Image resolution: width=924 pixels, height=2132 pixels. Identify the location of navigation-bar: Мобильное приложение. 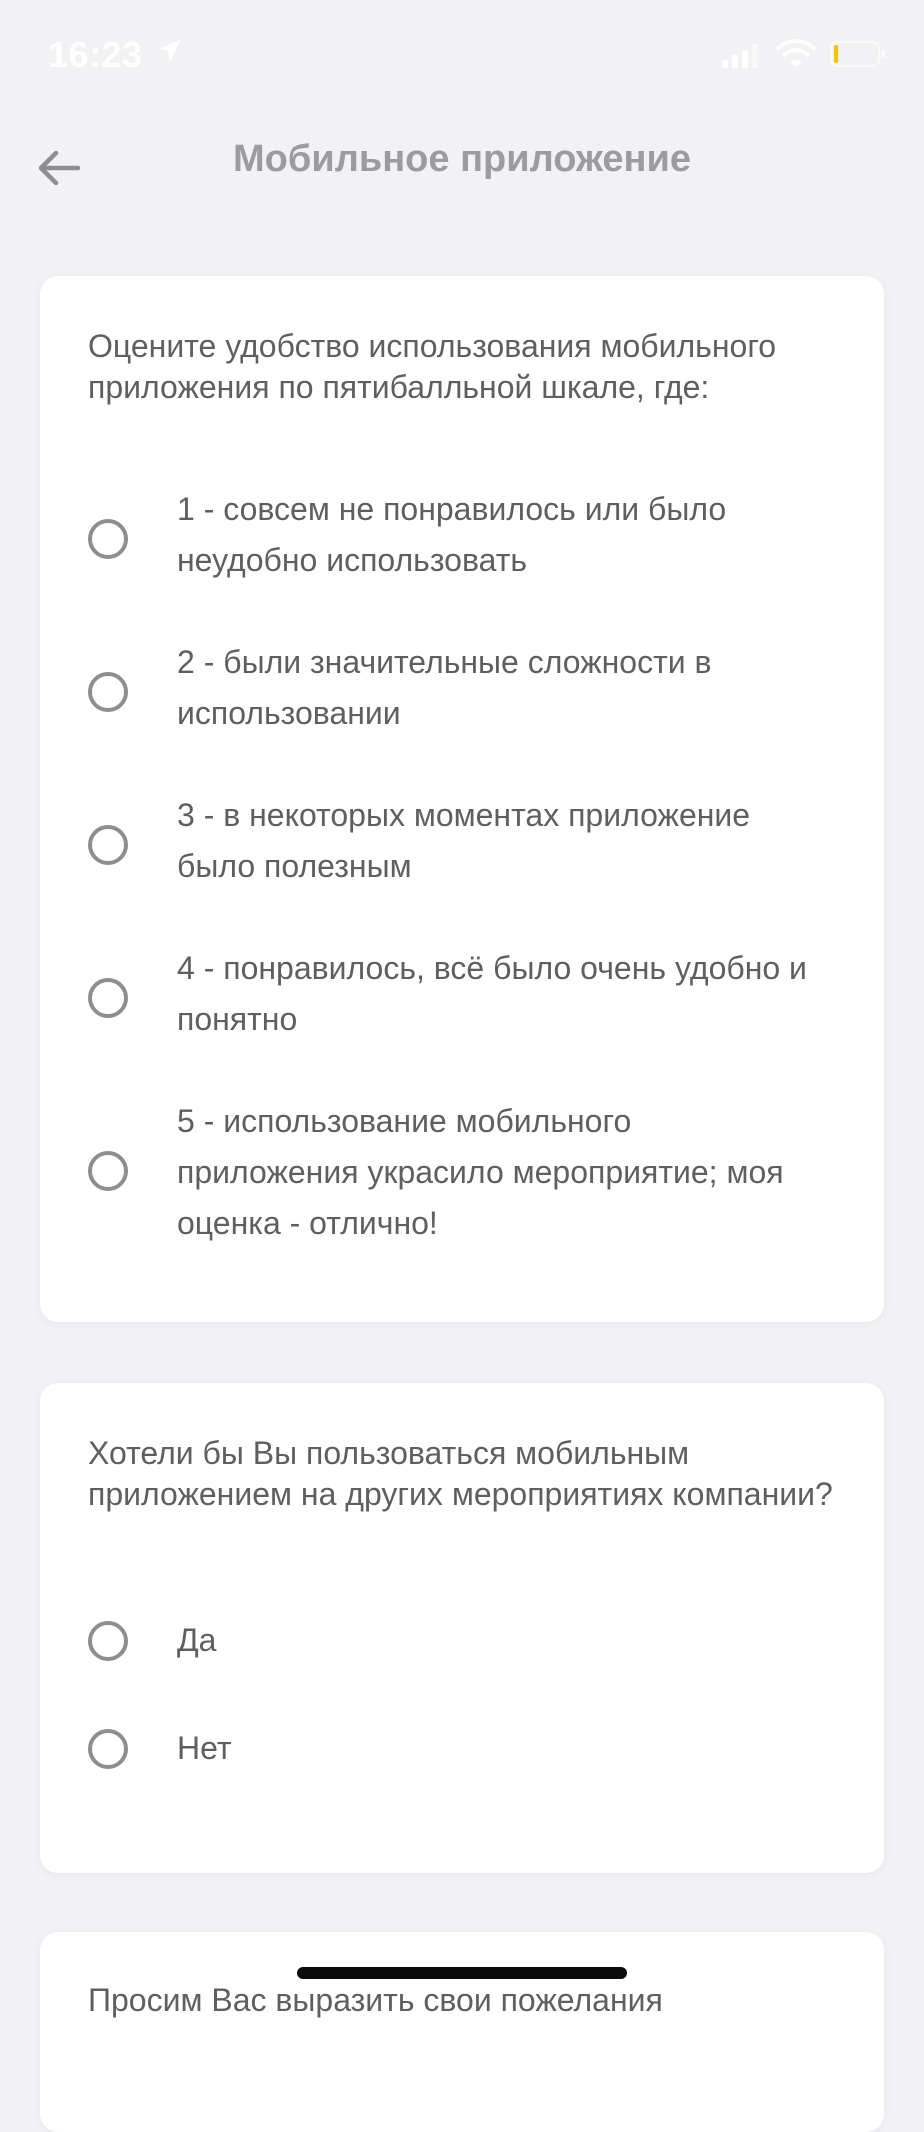
(462, 165).